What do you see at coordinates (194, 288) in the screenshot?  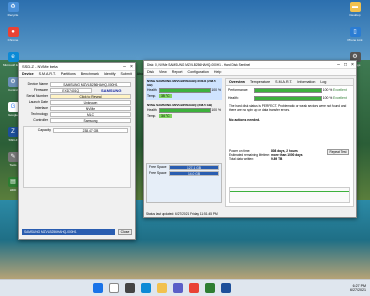 I see `chrome-icon` at bounding box center [194, 288].